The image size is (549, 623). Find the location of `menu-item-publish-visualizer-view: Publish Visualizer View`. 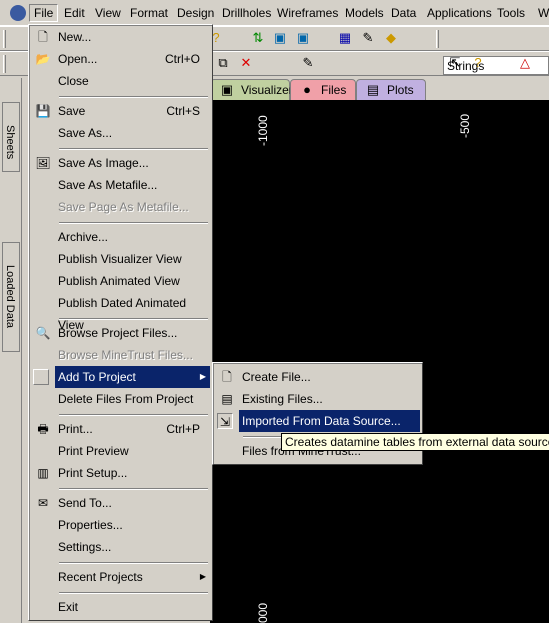

menu-item-publish-visualizer-view: Publish Visualizer View is located at coordinates (120, 259).